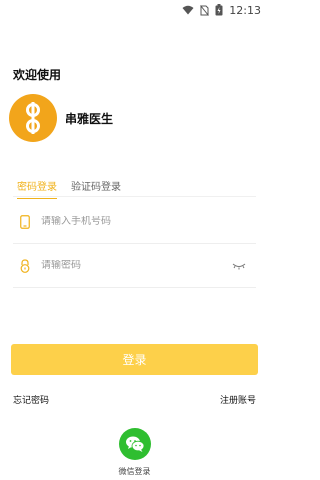 The width and height of the screenshot is (320, 480). I want to click on phone-field, so click(134, 222).